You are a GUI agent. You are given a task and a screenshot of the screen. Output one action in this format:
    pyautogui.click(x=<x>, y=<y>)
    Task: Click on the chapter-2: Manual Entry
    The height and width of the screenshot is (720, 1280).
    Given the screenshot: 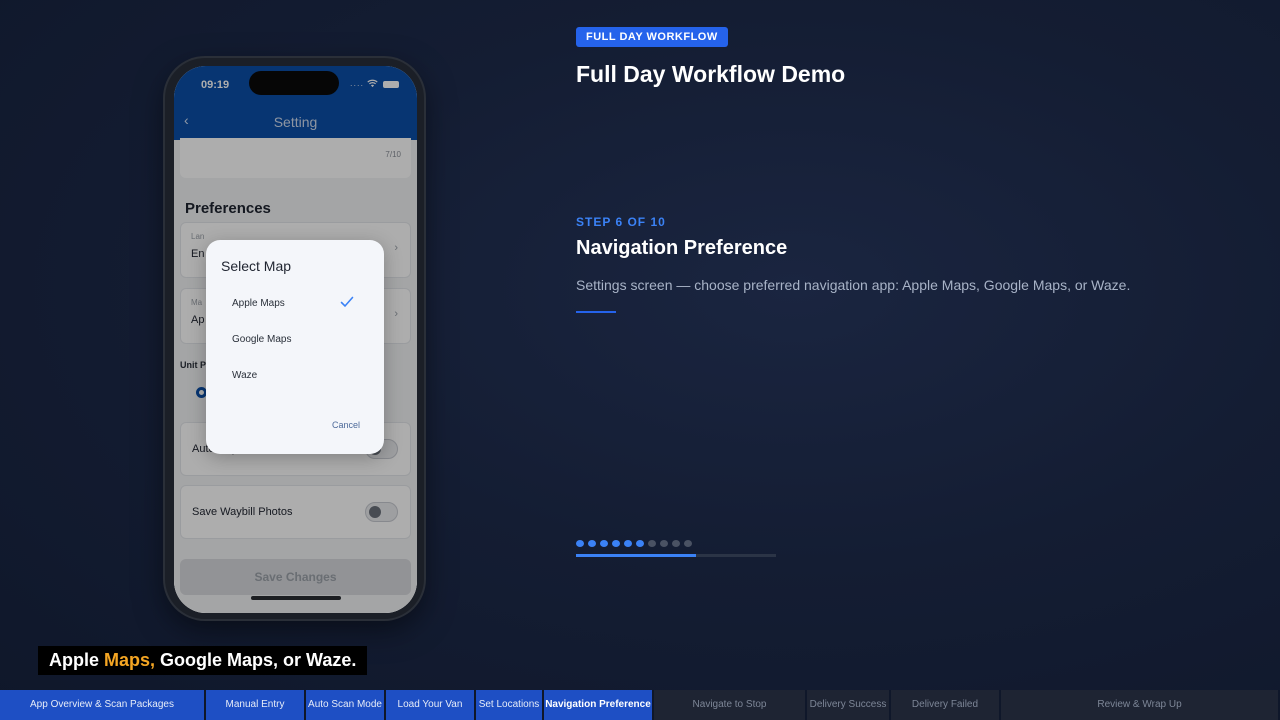 What is the action you would take?
    pyautogui.click(x=256, y=705)
    